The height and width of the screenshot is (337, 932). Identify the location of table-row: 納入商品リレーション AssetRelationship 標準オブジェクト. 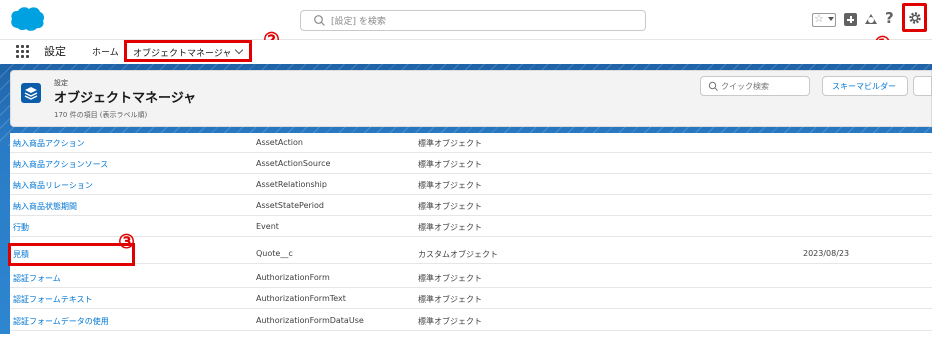
(471, 185).